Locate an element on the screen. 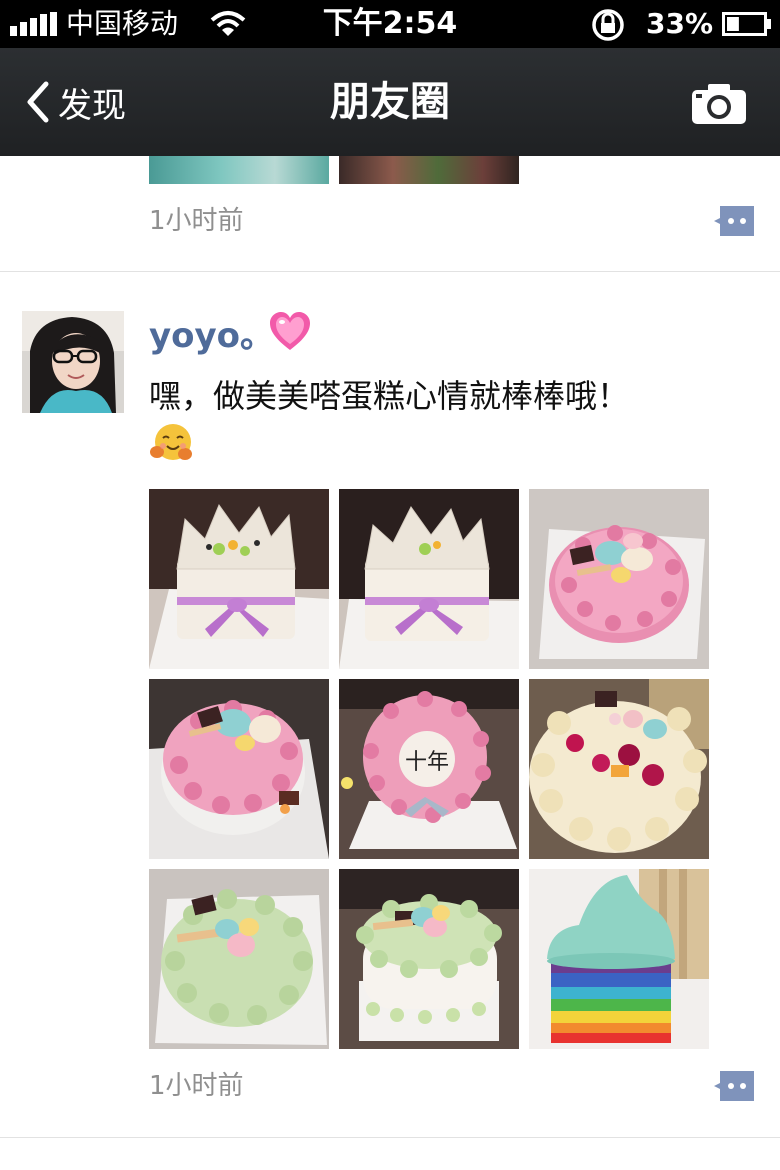 This screenshot has height=1170, width=780. battery-percent: 33% is located at coordinates (680, 23).